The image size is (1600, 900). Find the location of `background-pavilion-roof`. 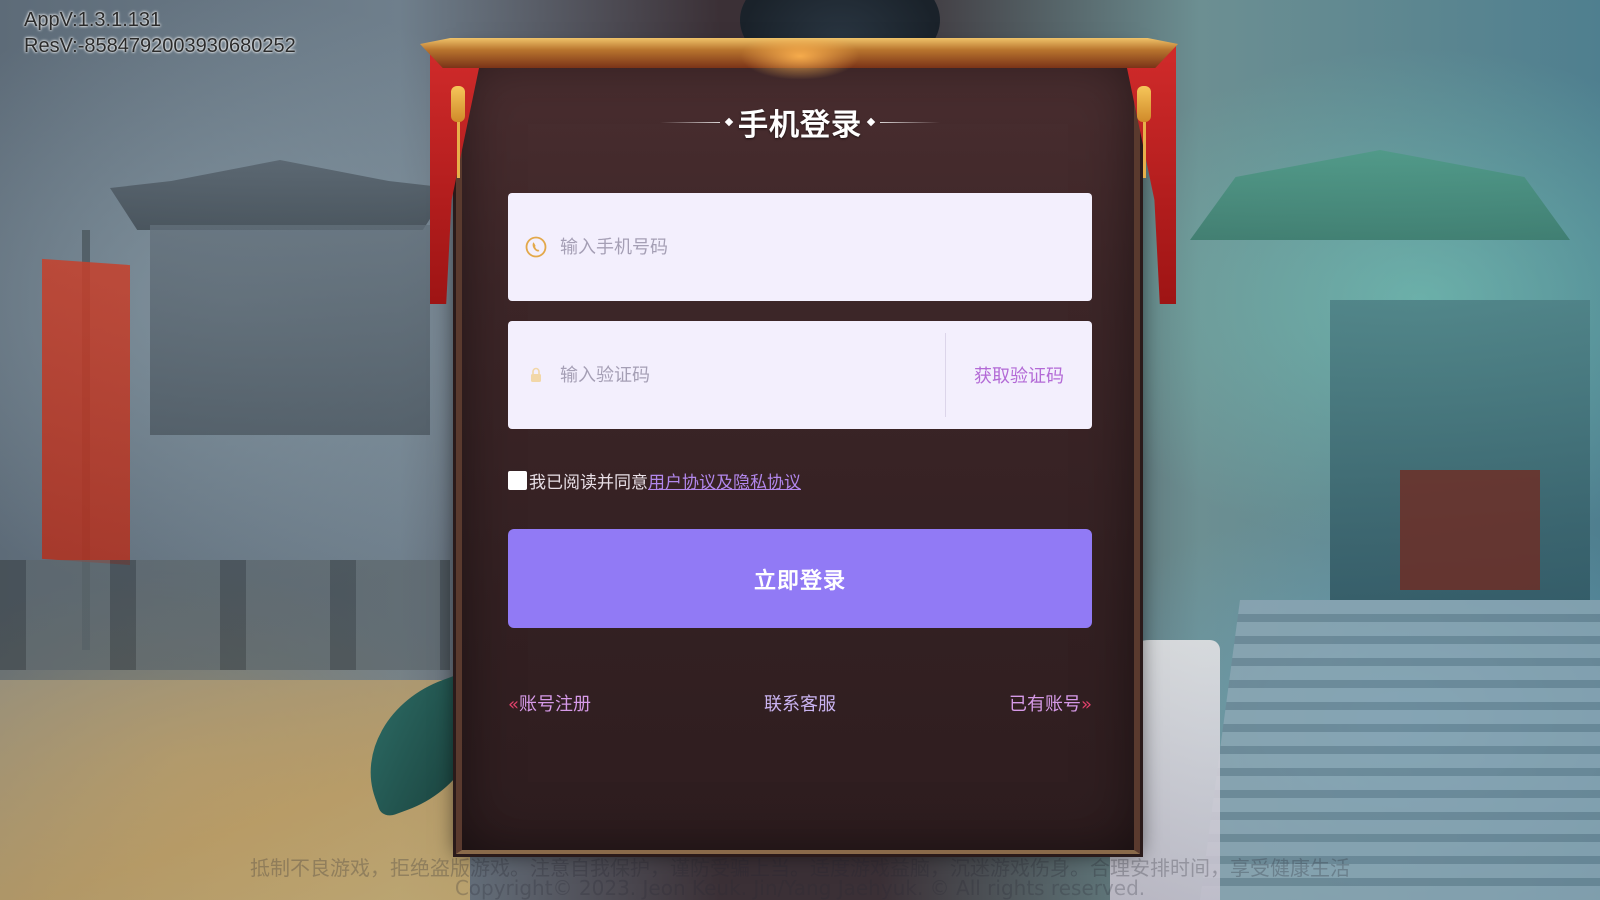

background-pavilion-roof is located at coordinates (1380, 195).